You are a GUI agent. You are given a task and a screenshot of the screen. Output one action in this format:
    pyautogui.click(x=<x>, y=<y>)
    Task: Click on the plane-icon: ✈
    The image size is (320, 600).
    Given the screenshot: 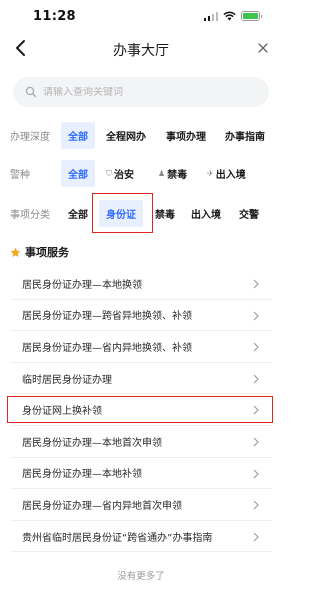 What is the action you would take?
    pyautogui.click(x=210, y=173)
    